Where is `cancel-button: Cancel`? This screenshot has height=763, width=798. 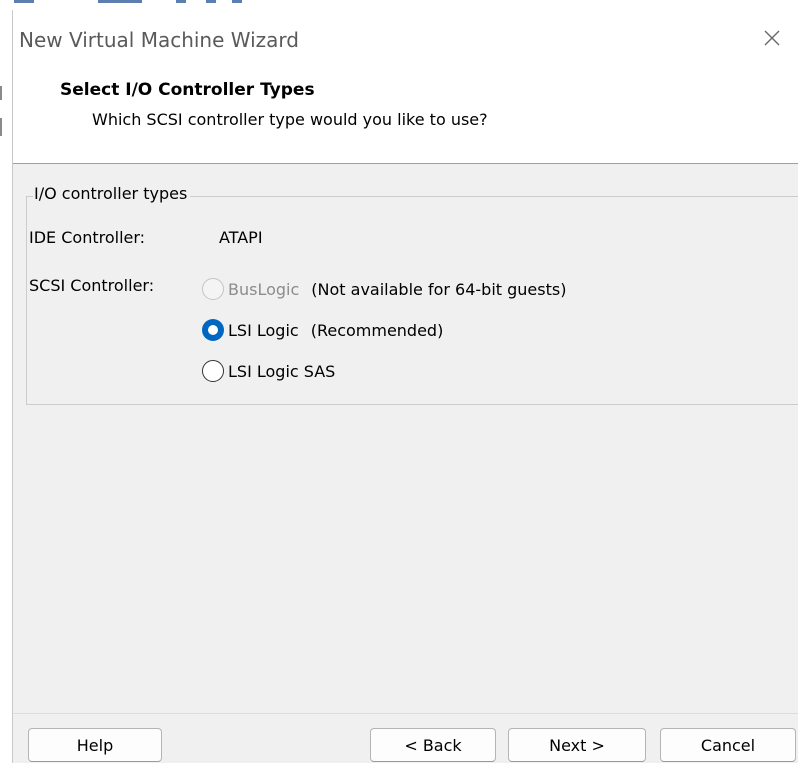
cancel-button: Cancel is located at coordinates (728, 745).